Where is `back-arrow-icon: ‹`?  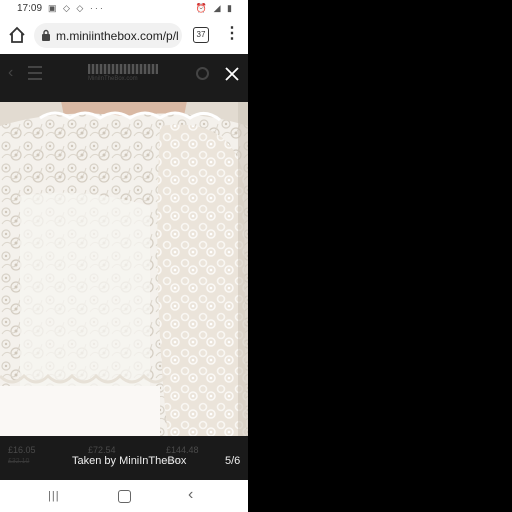
back-arrow-icon: ‹ is located at coordinates (11, 72).